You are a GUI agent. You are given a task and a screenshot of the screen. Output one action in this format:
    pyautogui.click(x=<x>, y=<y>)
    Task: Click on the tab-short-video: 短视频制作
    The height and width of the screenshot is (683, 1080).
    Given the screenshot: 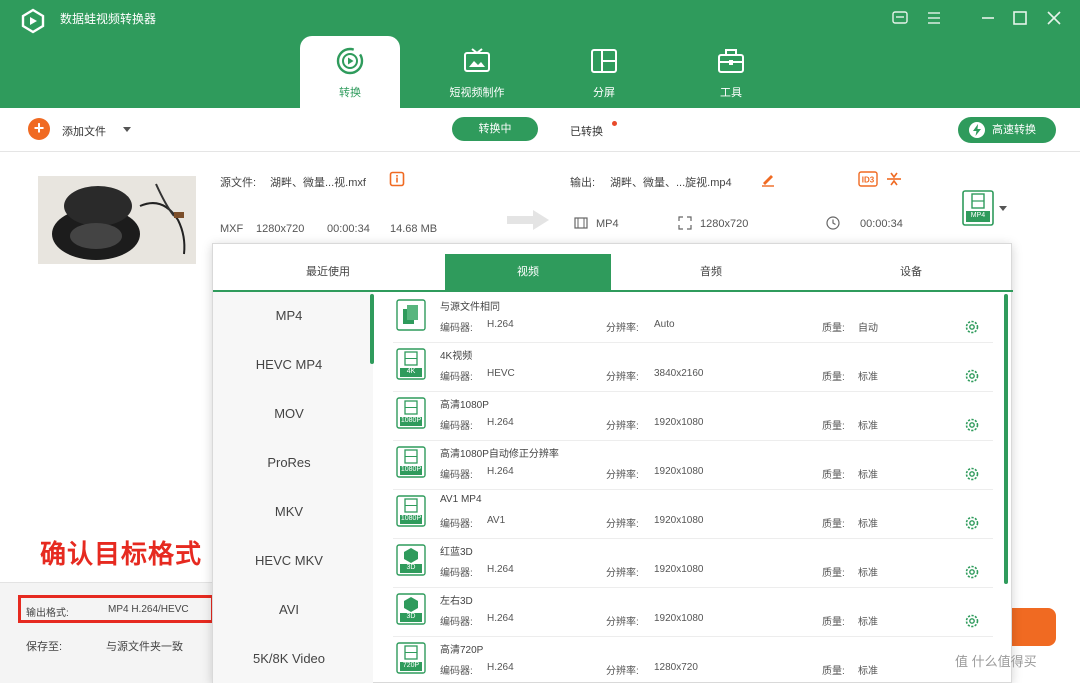 What is the action you would take?
    pyautogui.click(x=477, y=72)
    